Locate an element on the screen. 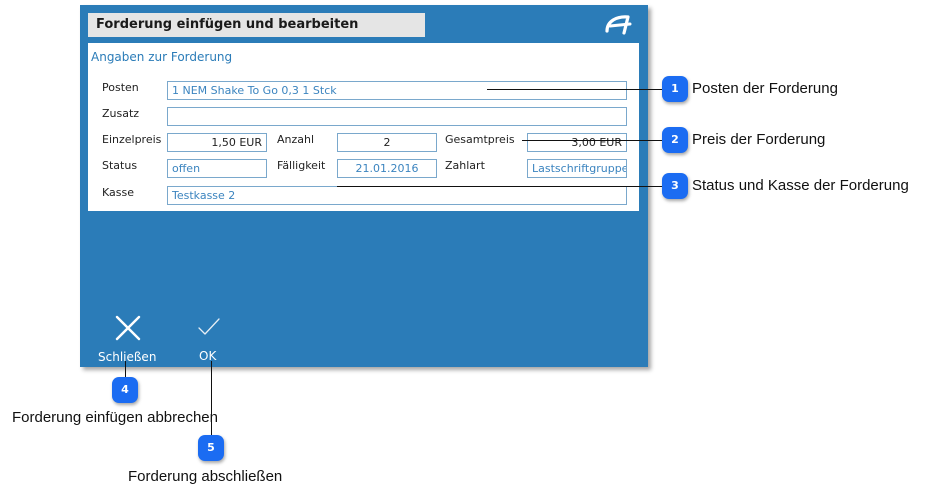 This screenshot has width=945, height=502. callout-4-marker: 4 is located at coordinates (125, 390).